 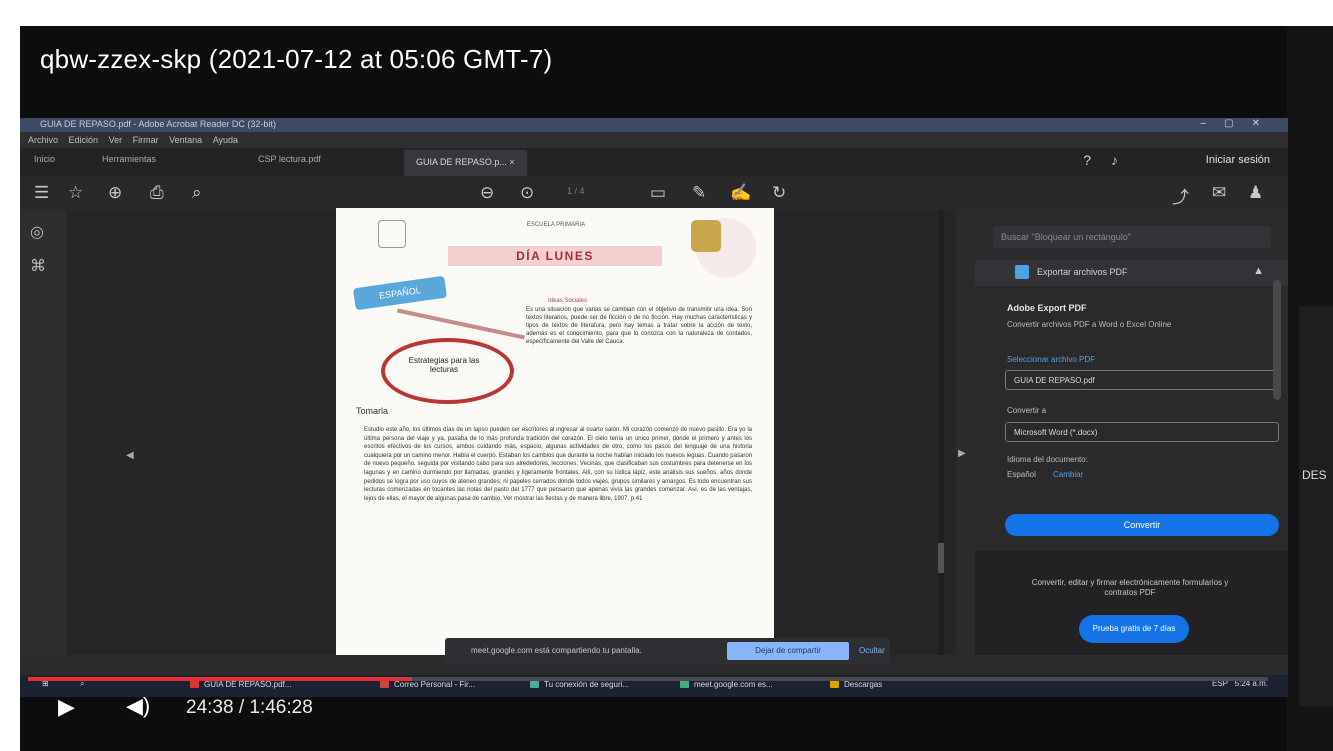 What do you see at coordinates (1124, 160) in the screenshot?
I see `bell-icon: ♪` at bounding box center [1124, 160].